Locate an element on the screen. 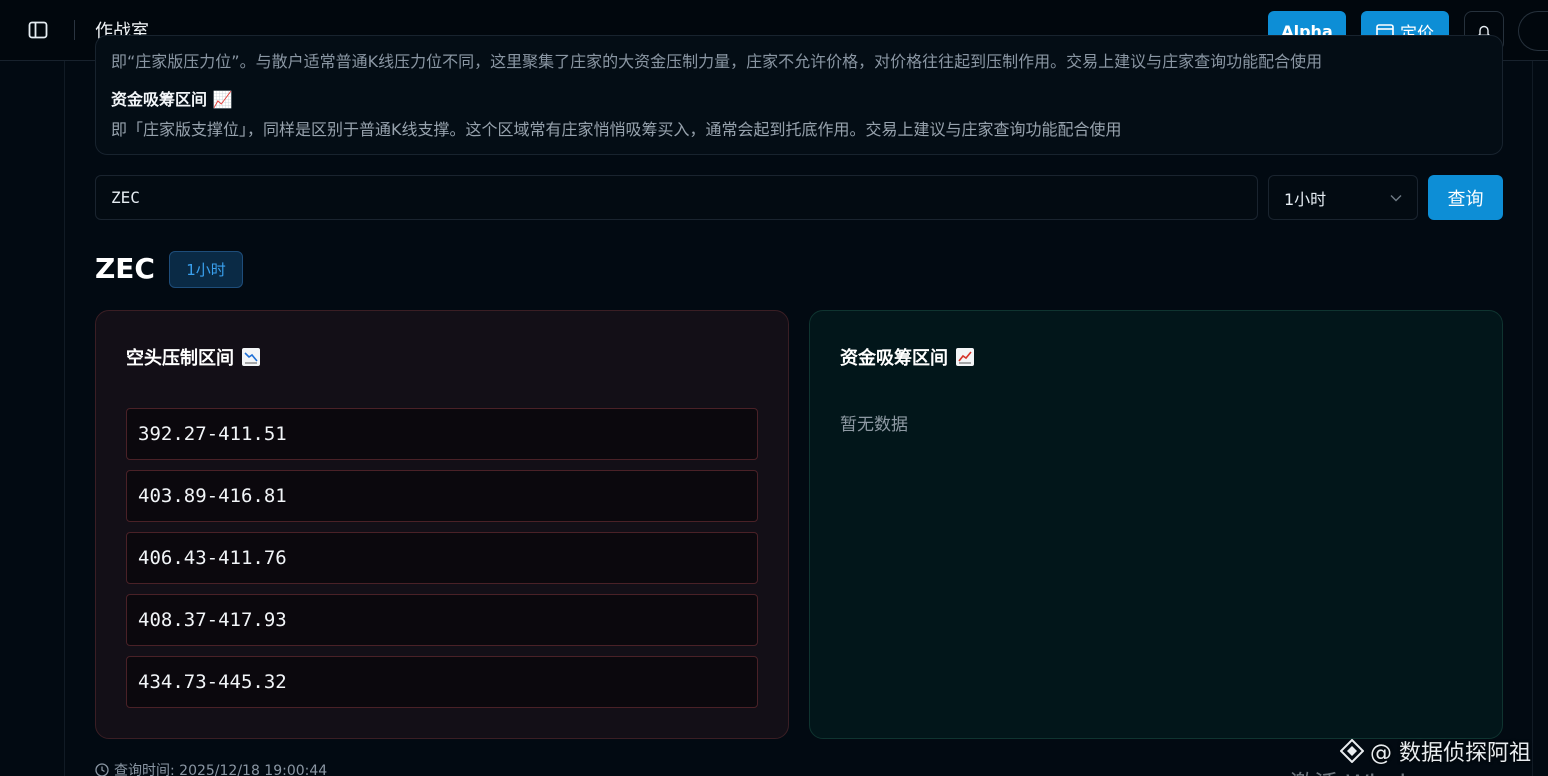 The image size is (1548, 776). chevron-down-icon is located at coordinates (1396, 197).